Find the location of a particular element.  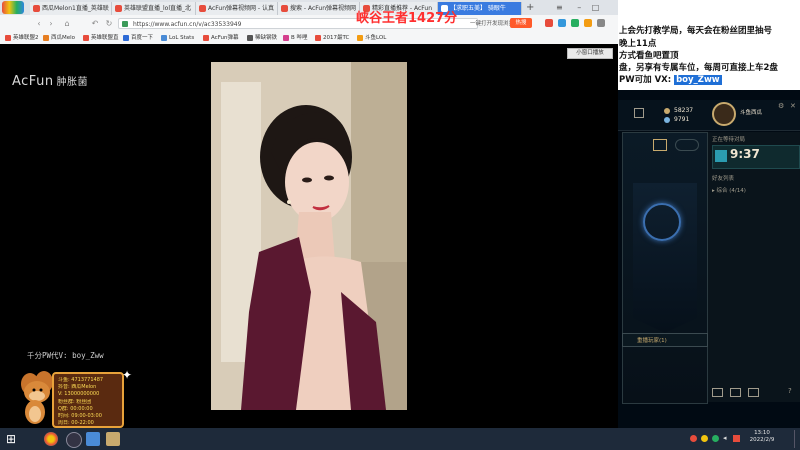

quick-open-button: 一键打开发现浏览 is located at coordinates (492, 23).